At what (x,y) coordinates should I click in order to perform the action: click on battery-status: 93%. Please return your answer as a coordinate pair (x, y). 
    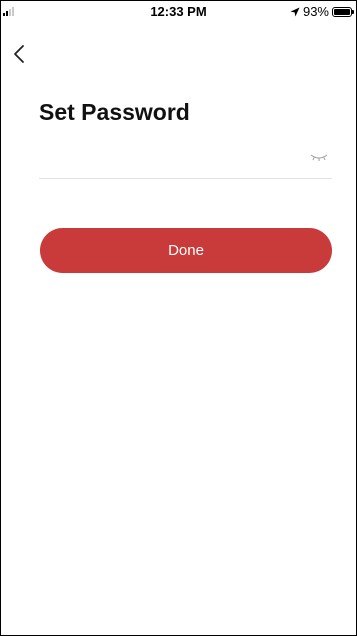
    Looking at the image, I should click on (322, 11).